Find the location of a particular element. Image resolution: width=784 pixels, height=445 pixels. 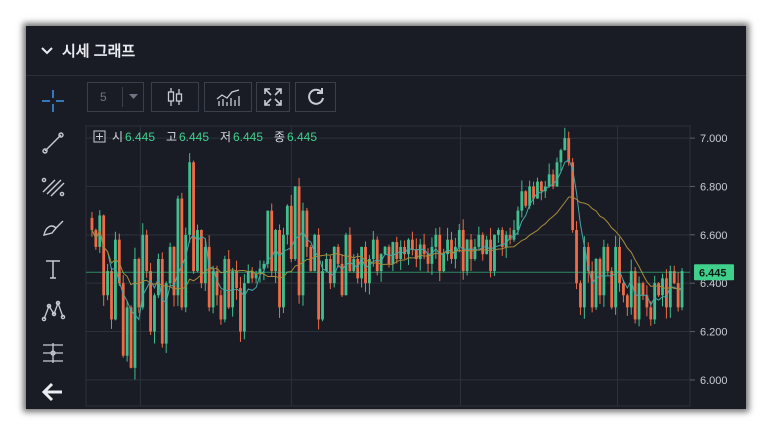

y-tick-label: 7.000 is located at coordinates (714, 139).